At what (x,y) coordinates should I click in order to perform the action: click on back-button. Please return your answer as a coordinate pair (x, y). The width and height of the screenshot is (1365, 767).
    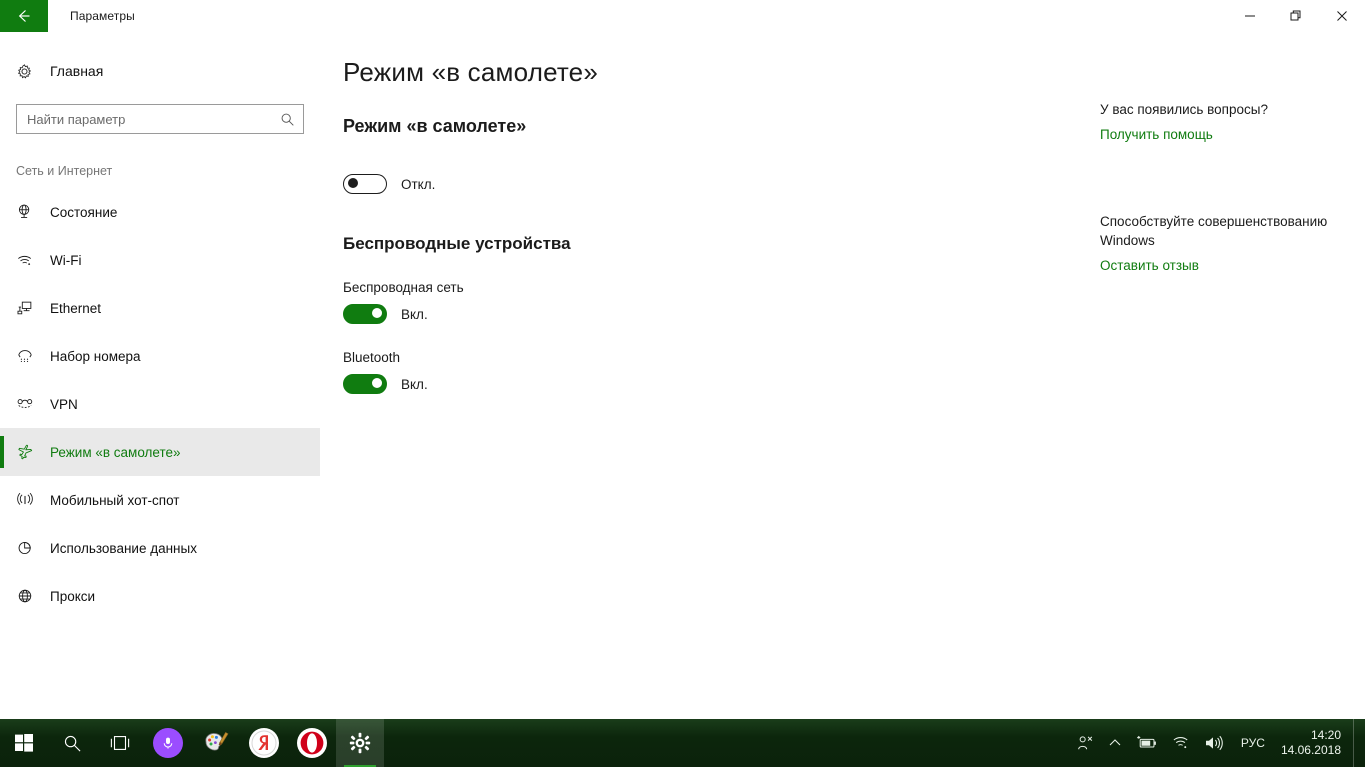
    Looking at the image, I should click on (24, 16).